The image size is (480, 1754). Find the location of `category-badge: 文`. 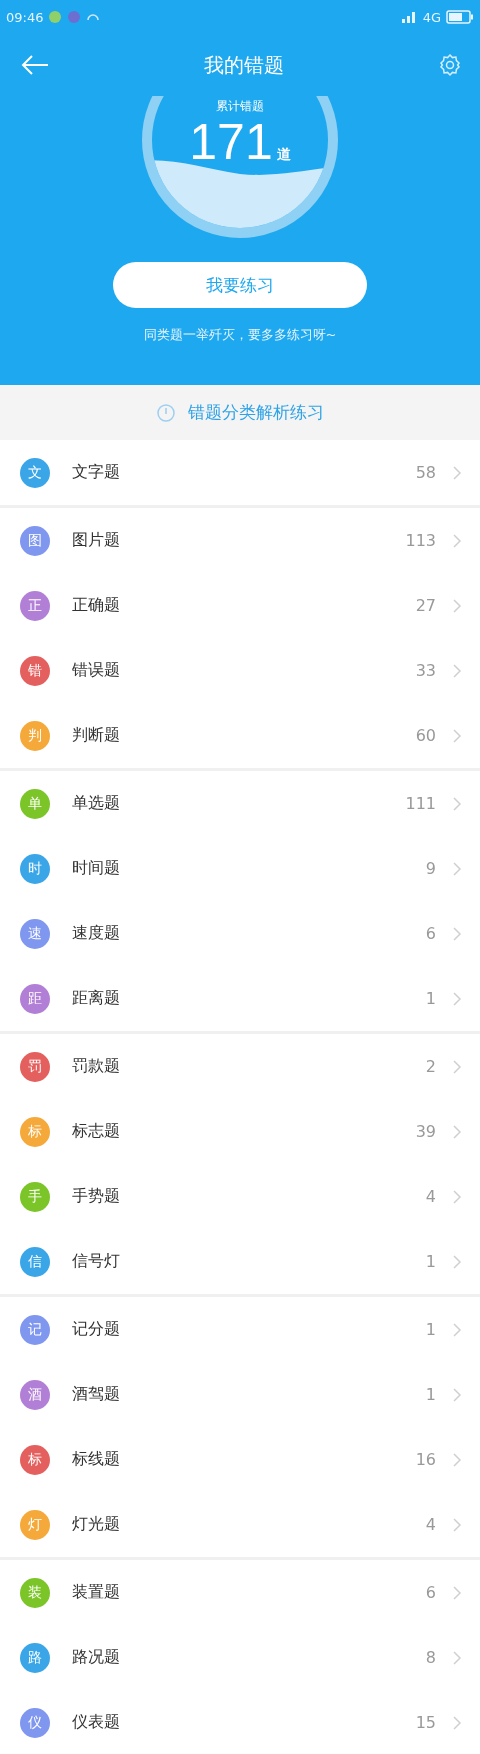

category-badge: 文 is located at coordinates (35, 472).